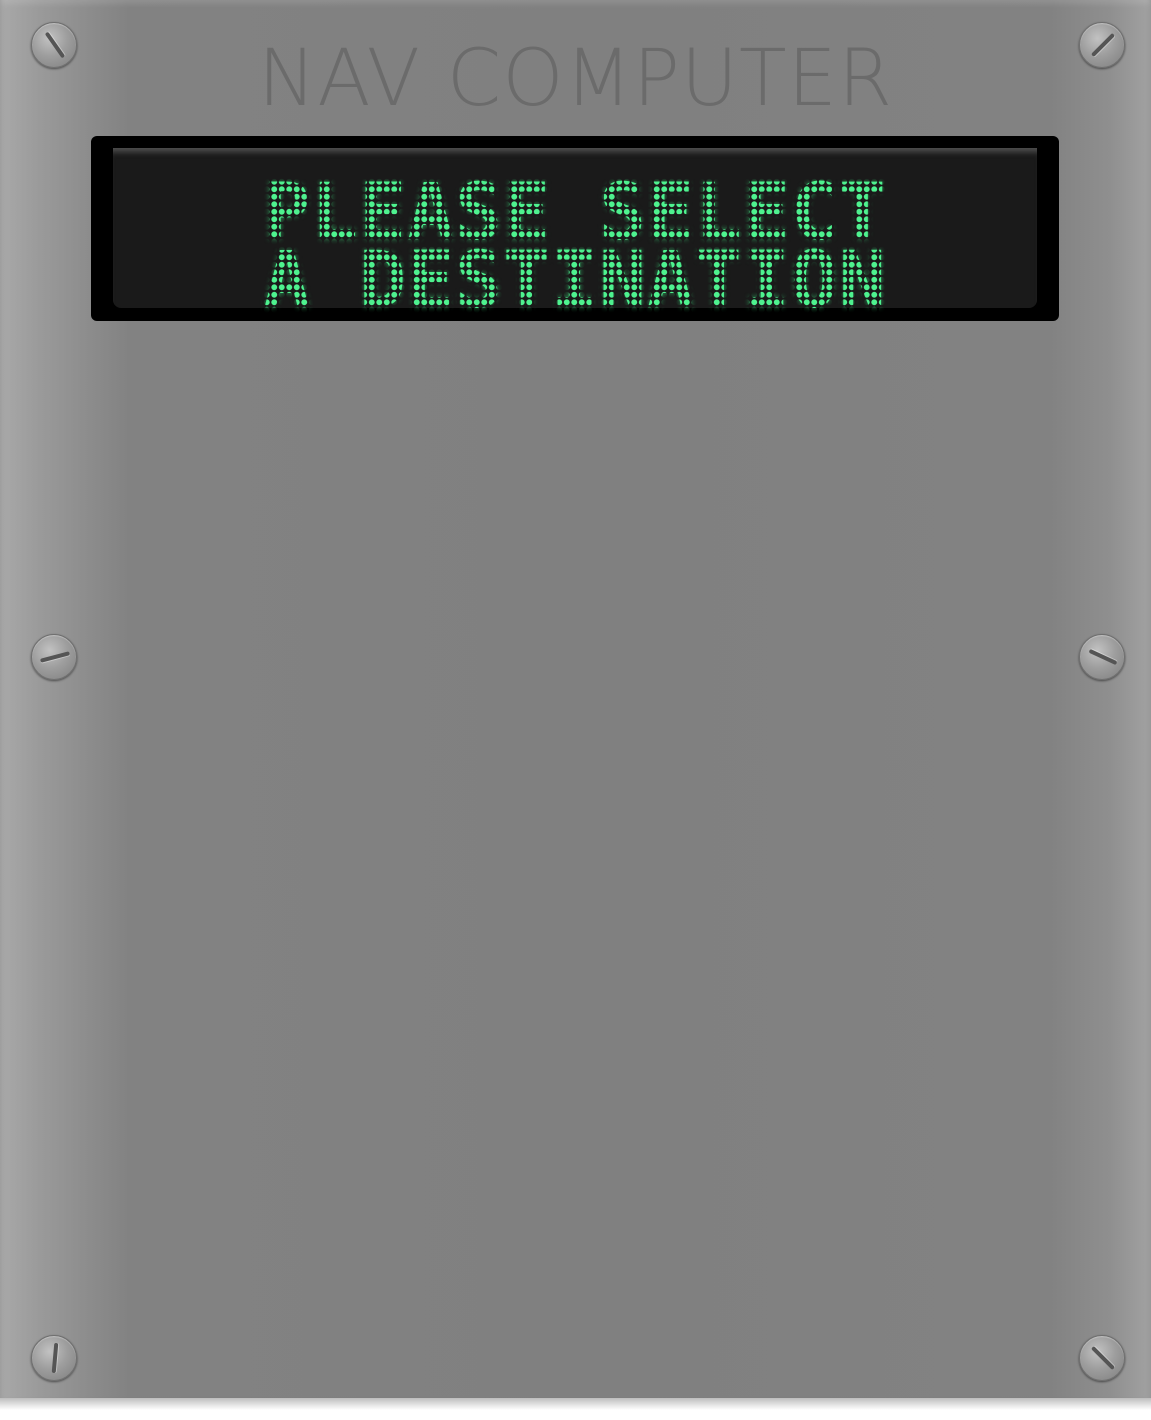 The width and height of the screenshot is (1151, 1420). What do you see at coordinates (575, 213) in the screenshot?
I see `display-message-line-1: PLEASE SELECT` at bounding box center [575, 213].